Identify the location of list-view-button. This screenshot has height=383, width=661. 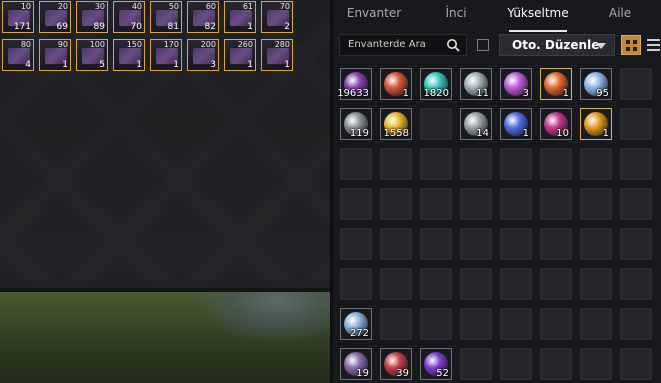
(652, 45).